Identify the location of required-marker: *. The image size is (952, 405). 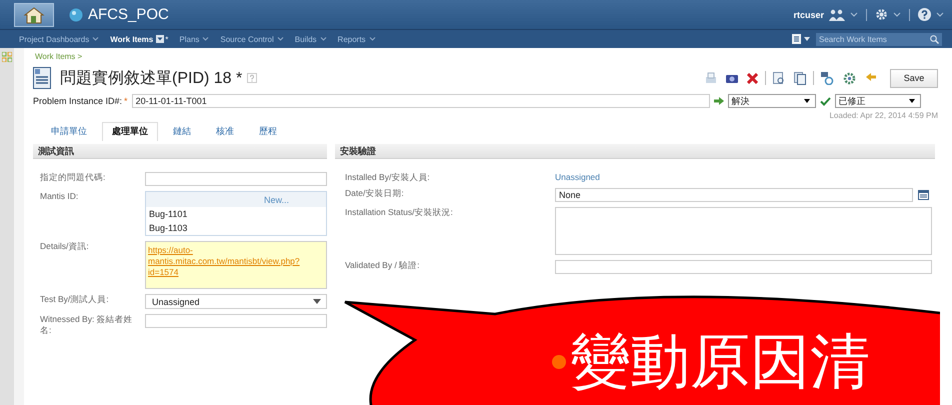
(126, 101).